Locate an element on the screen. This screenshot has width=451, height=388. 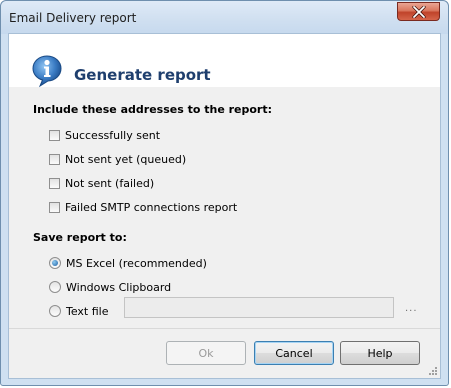
save-section-label: Save report to: is located at coordinates (80, 237).